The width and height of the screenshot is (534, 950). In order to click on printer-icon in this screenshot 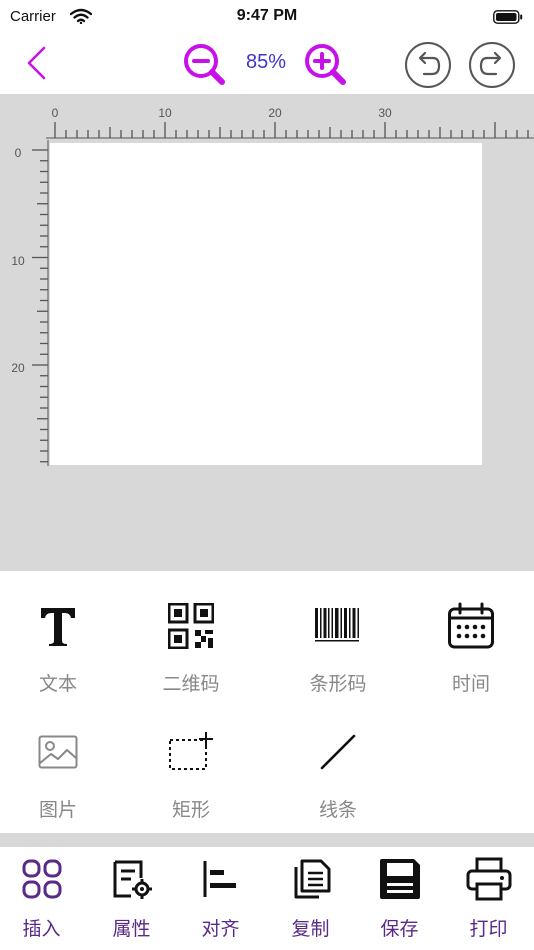, I will do `click(488, 879)`.